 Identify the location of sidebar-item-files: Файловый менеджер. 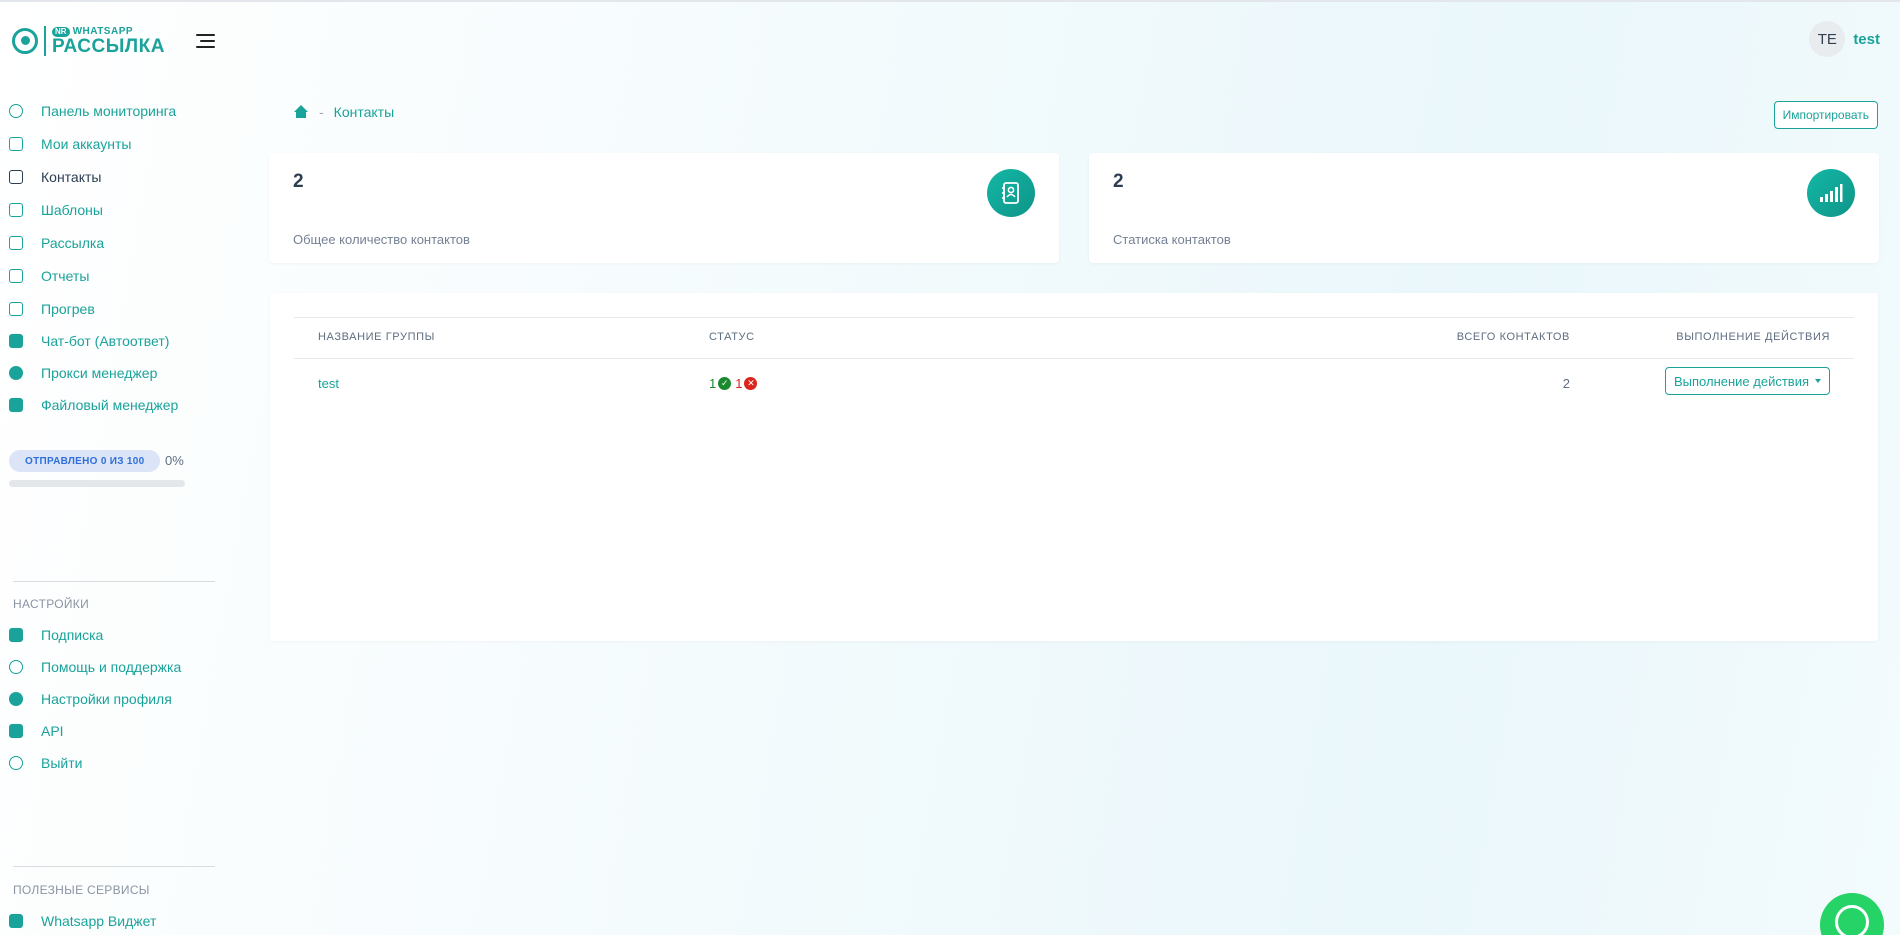
(112, 405).